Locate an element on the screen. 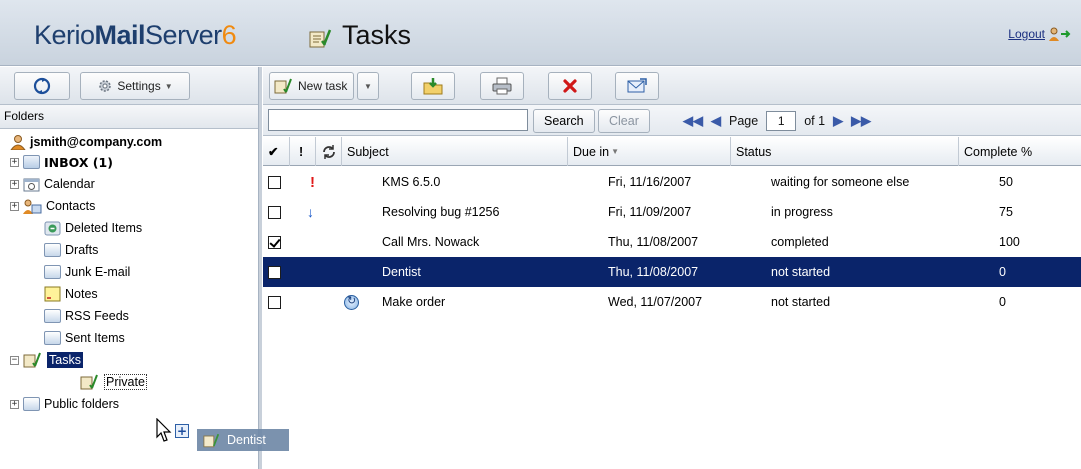 This screenshot has height=469, width=1081. recurrence-icon is located at coordinates (329, 151).